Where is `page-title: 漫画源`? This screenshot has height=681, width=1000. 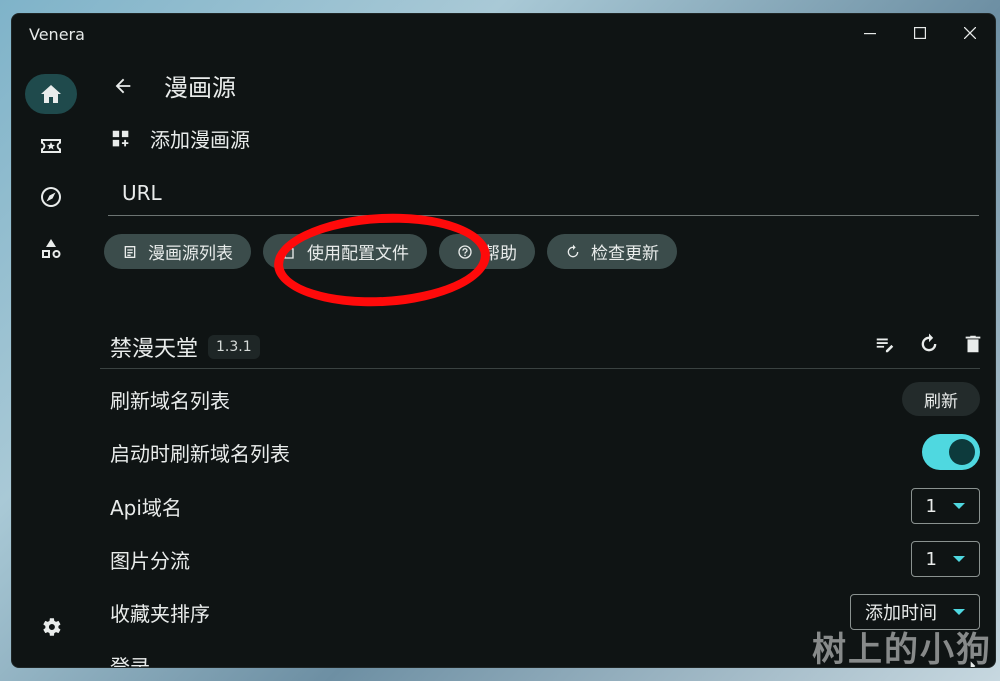 page-title: 漫画源 is located at coordinates (200, 88).